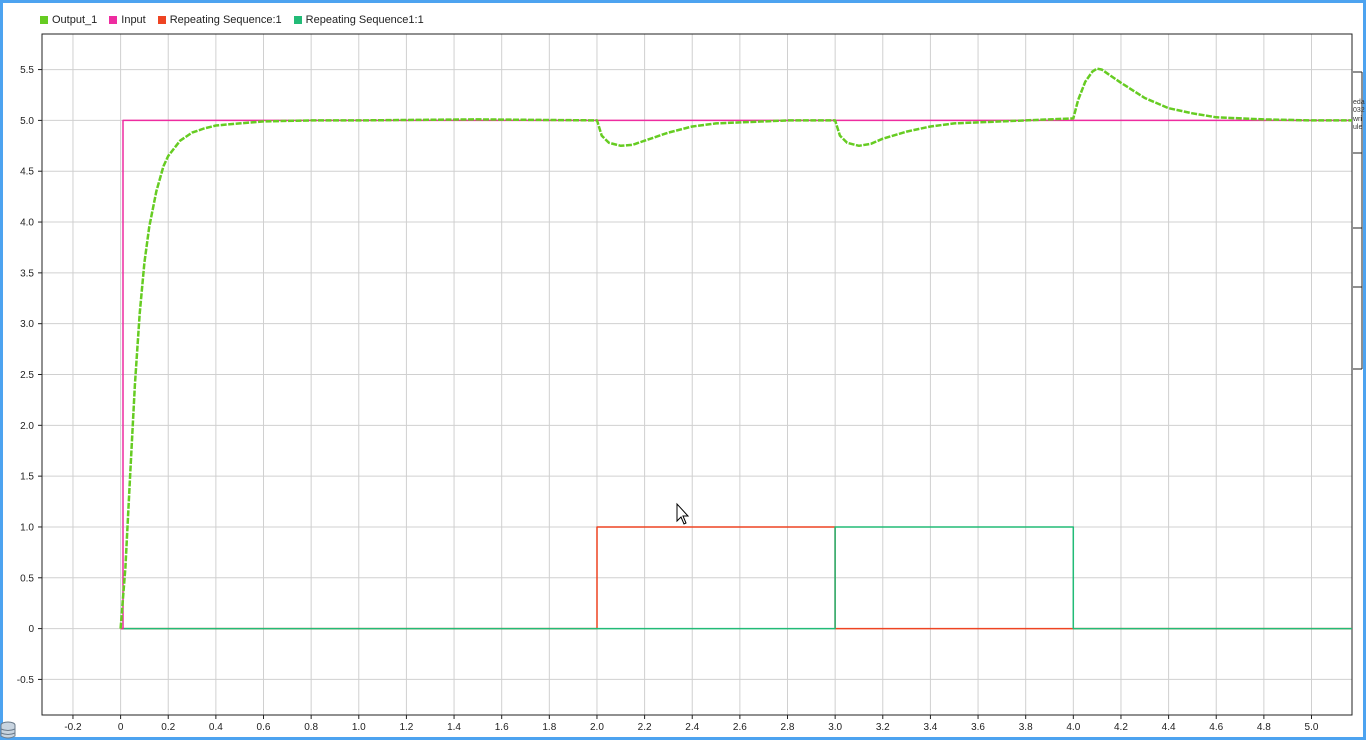 The image size is (1366, 740). I want to click on x-tick-label: 2.0, so click(597, 727).